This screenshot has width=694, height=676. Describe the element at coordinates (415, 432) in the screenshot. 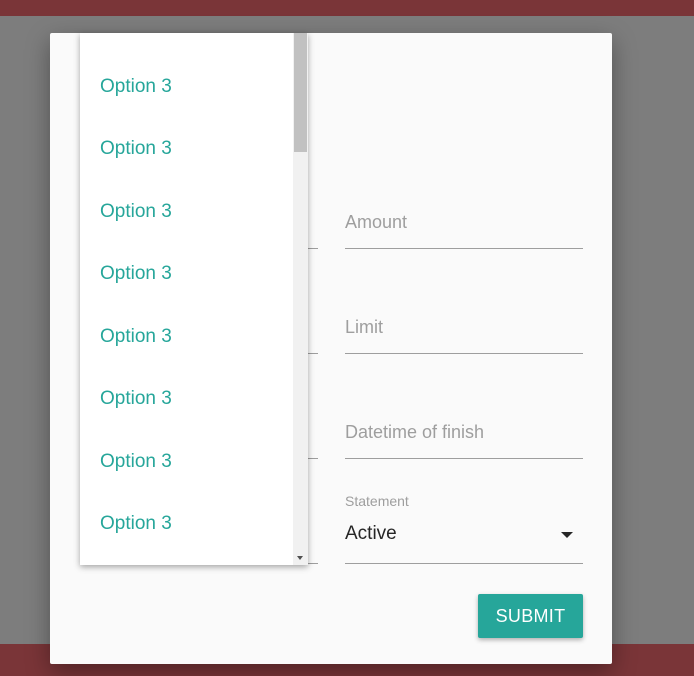

I see `datetime-placeholder: Datetime of finish` at that location.